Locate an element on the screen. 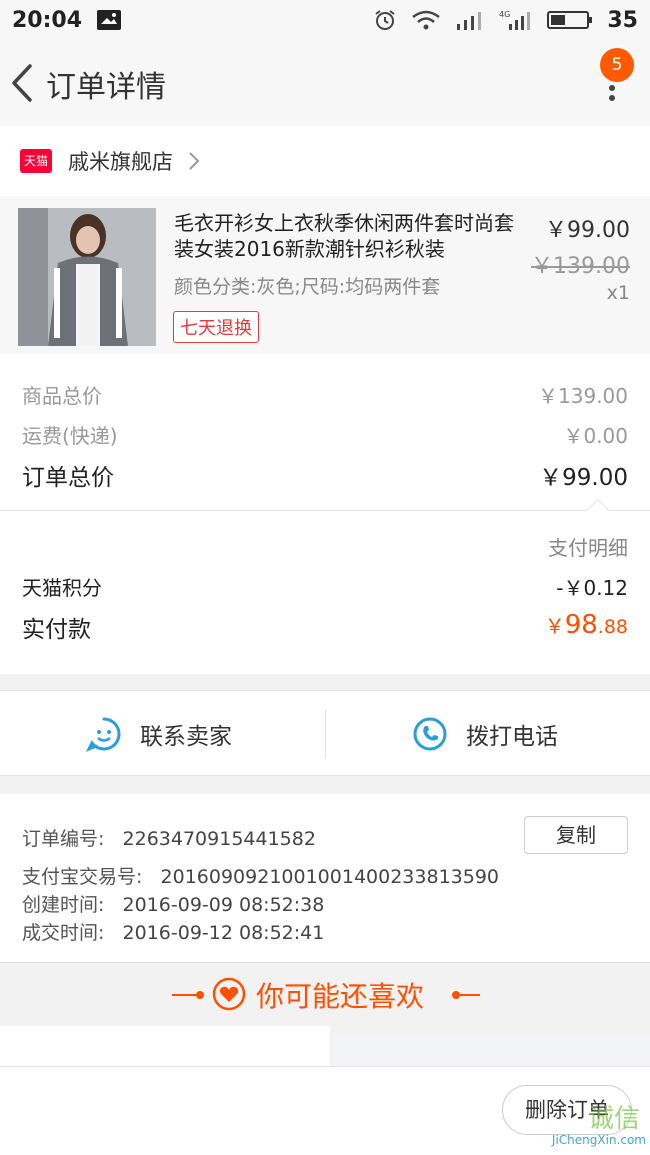 Image resolution: width=650 pixels, height=1155 pixels. alipay-number-row: 支付宝交易号: 2016090921001001400233813590 is located at coordinates (260, 875).